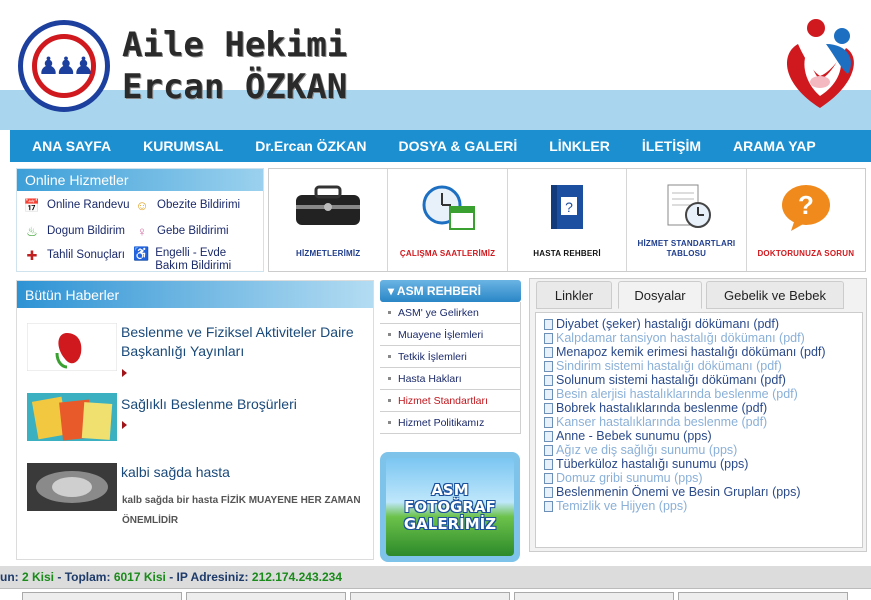 The width and height of the screenshot is (871, 600). Describe the element at coordinates (38, 577) in the screenshot. I see `online-count: 2 Kisi` at that location.